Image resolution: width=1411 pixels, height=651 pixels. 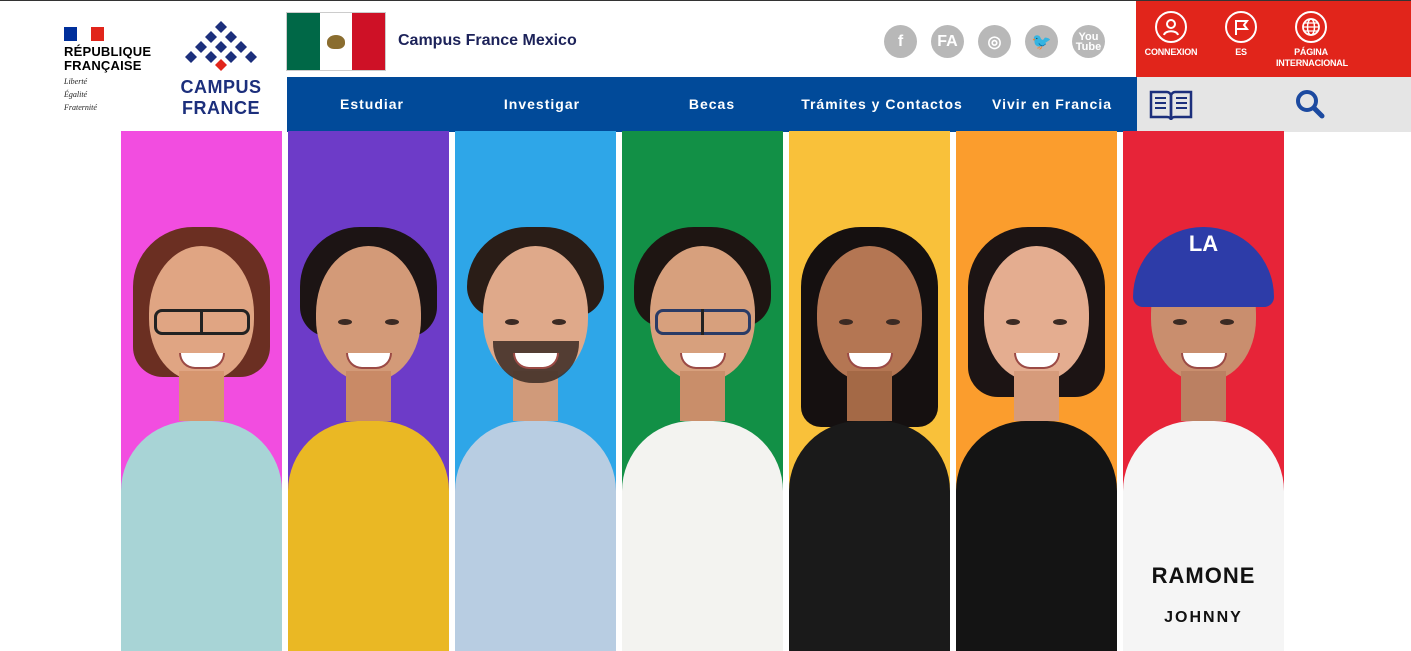 I want to click on instagram-icon: ◎, so click(x=994, y=41).